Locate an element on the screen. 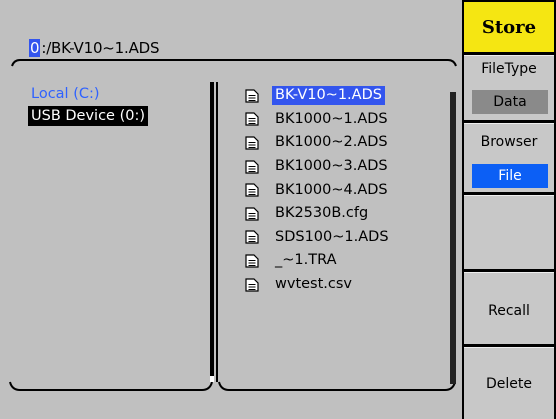  drive-item-usb: USB Device (0:) is located at coordinates (88, 116).